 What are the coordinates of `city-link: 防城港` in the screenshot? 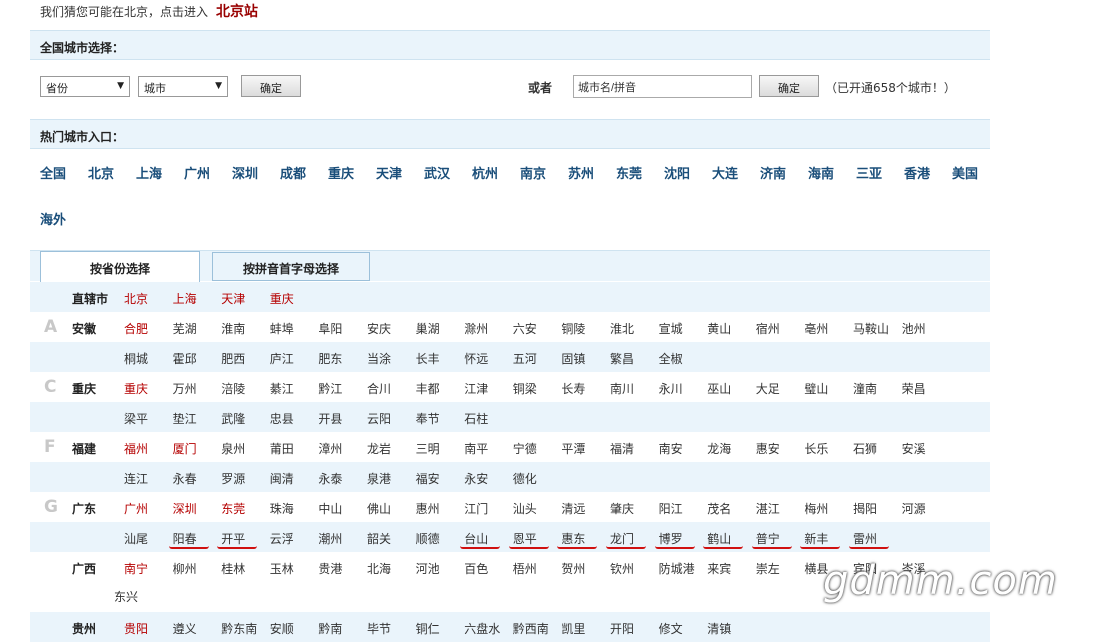 It's located at (677, 568).